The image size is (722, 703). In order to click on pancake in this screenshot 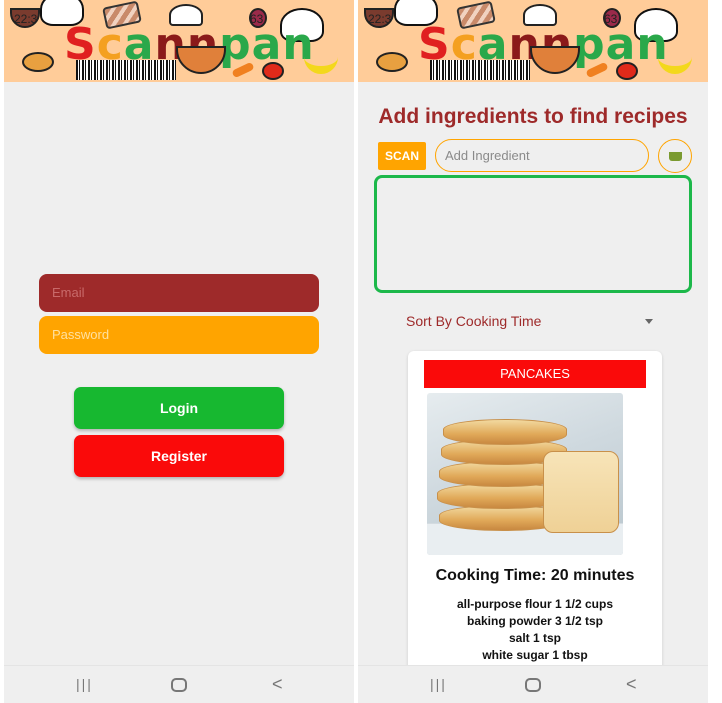, I will do `click(505, 432)`.